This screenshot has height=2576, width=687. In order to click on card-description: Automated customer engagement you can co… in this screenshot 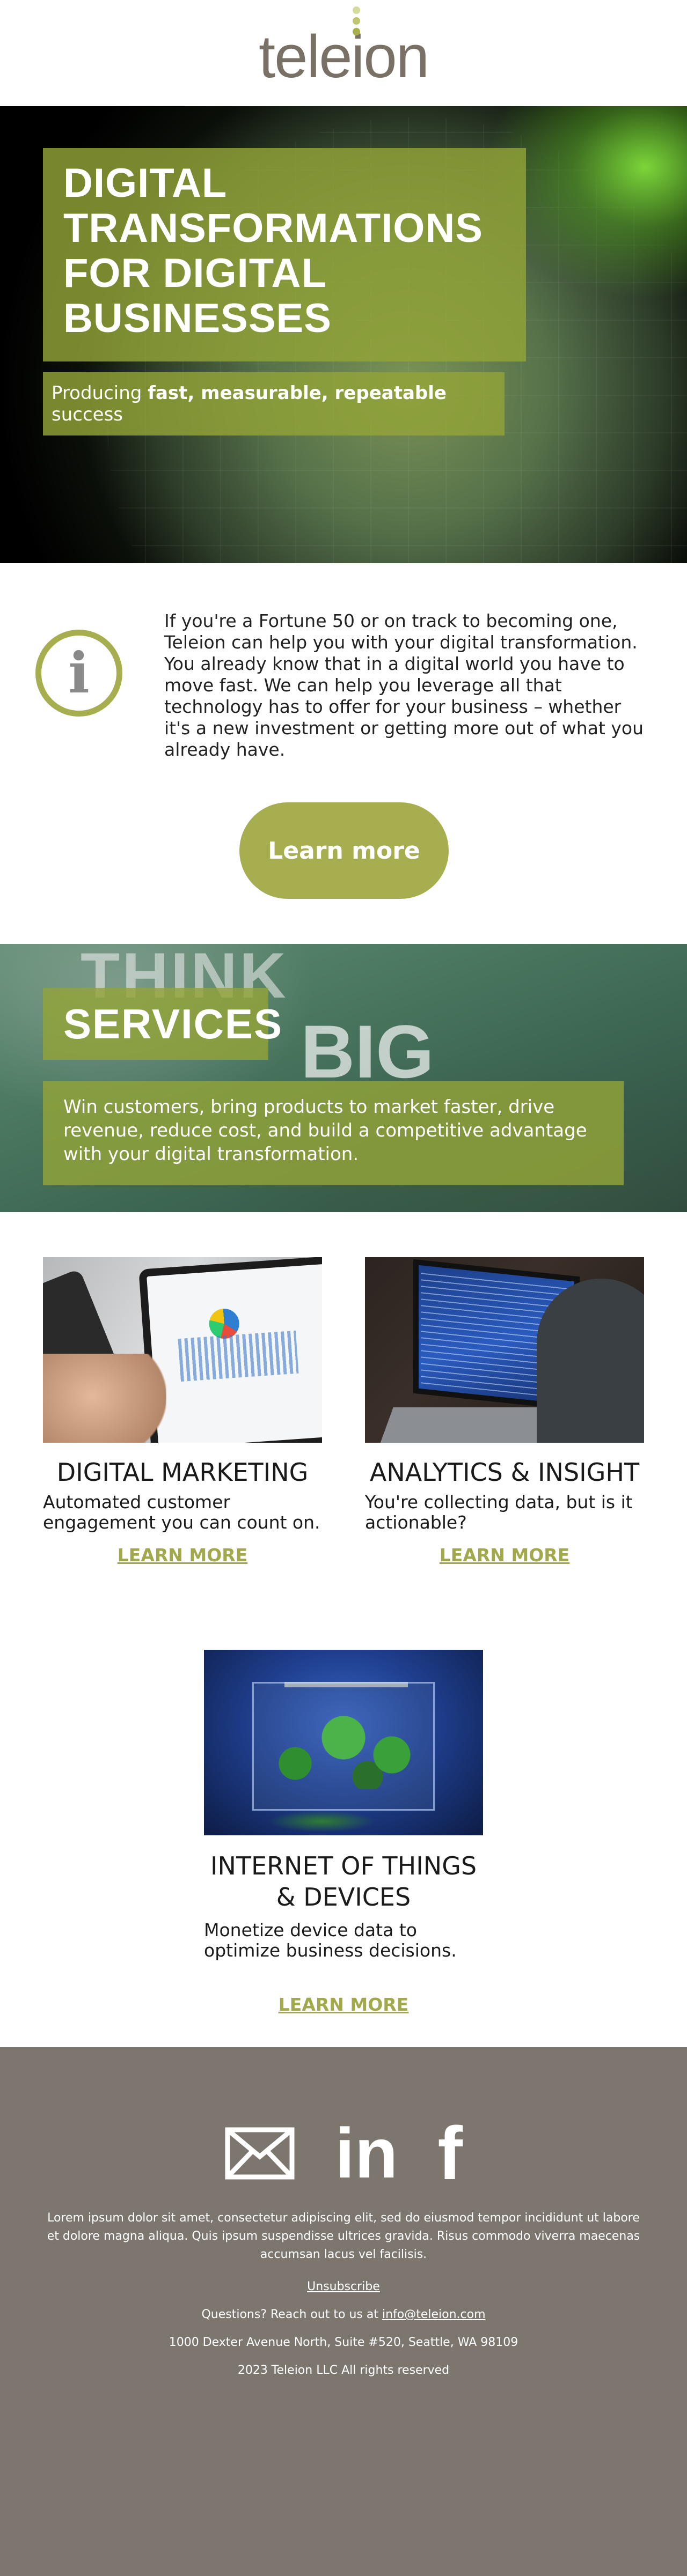, I will do `click(181, 1512)`.